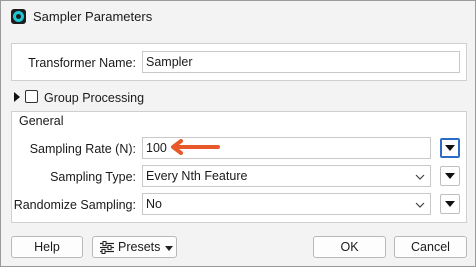 This screenshot has width=476, height=267. What do you see at coordinates (82, 149) in the screenshot?
I see `sampling-rate-label: Sampling Rate (N):` at bounding box center [82, 149].